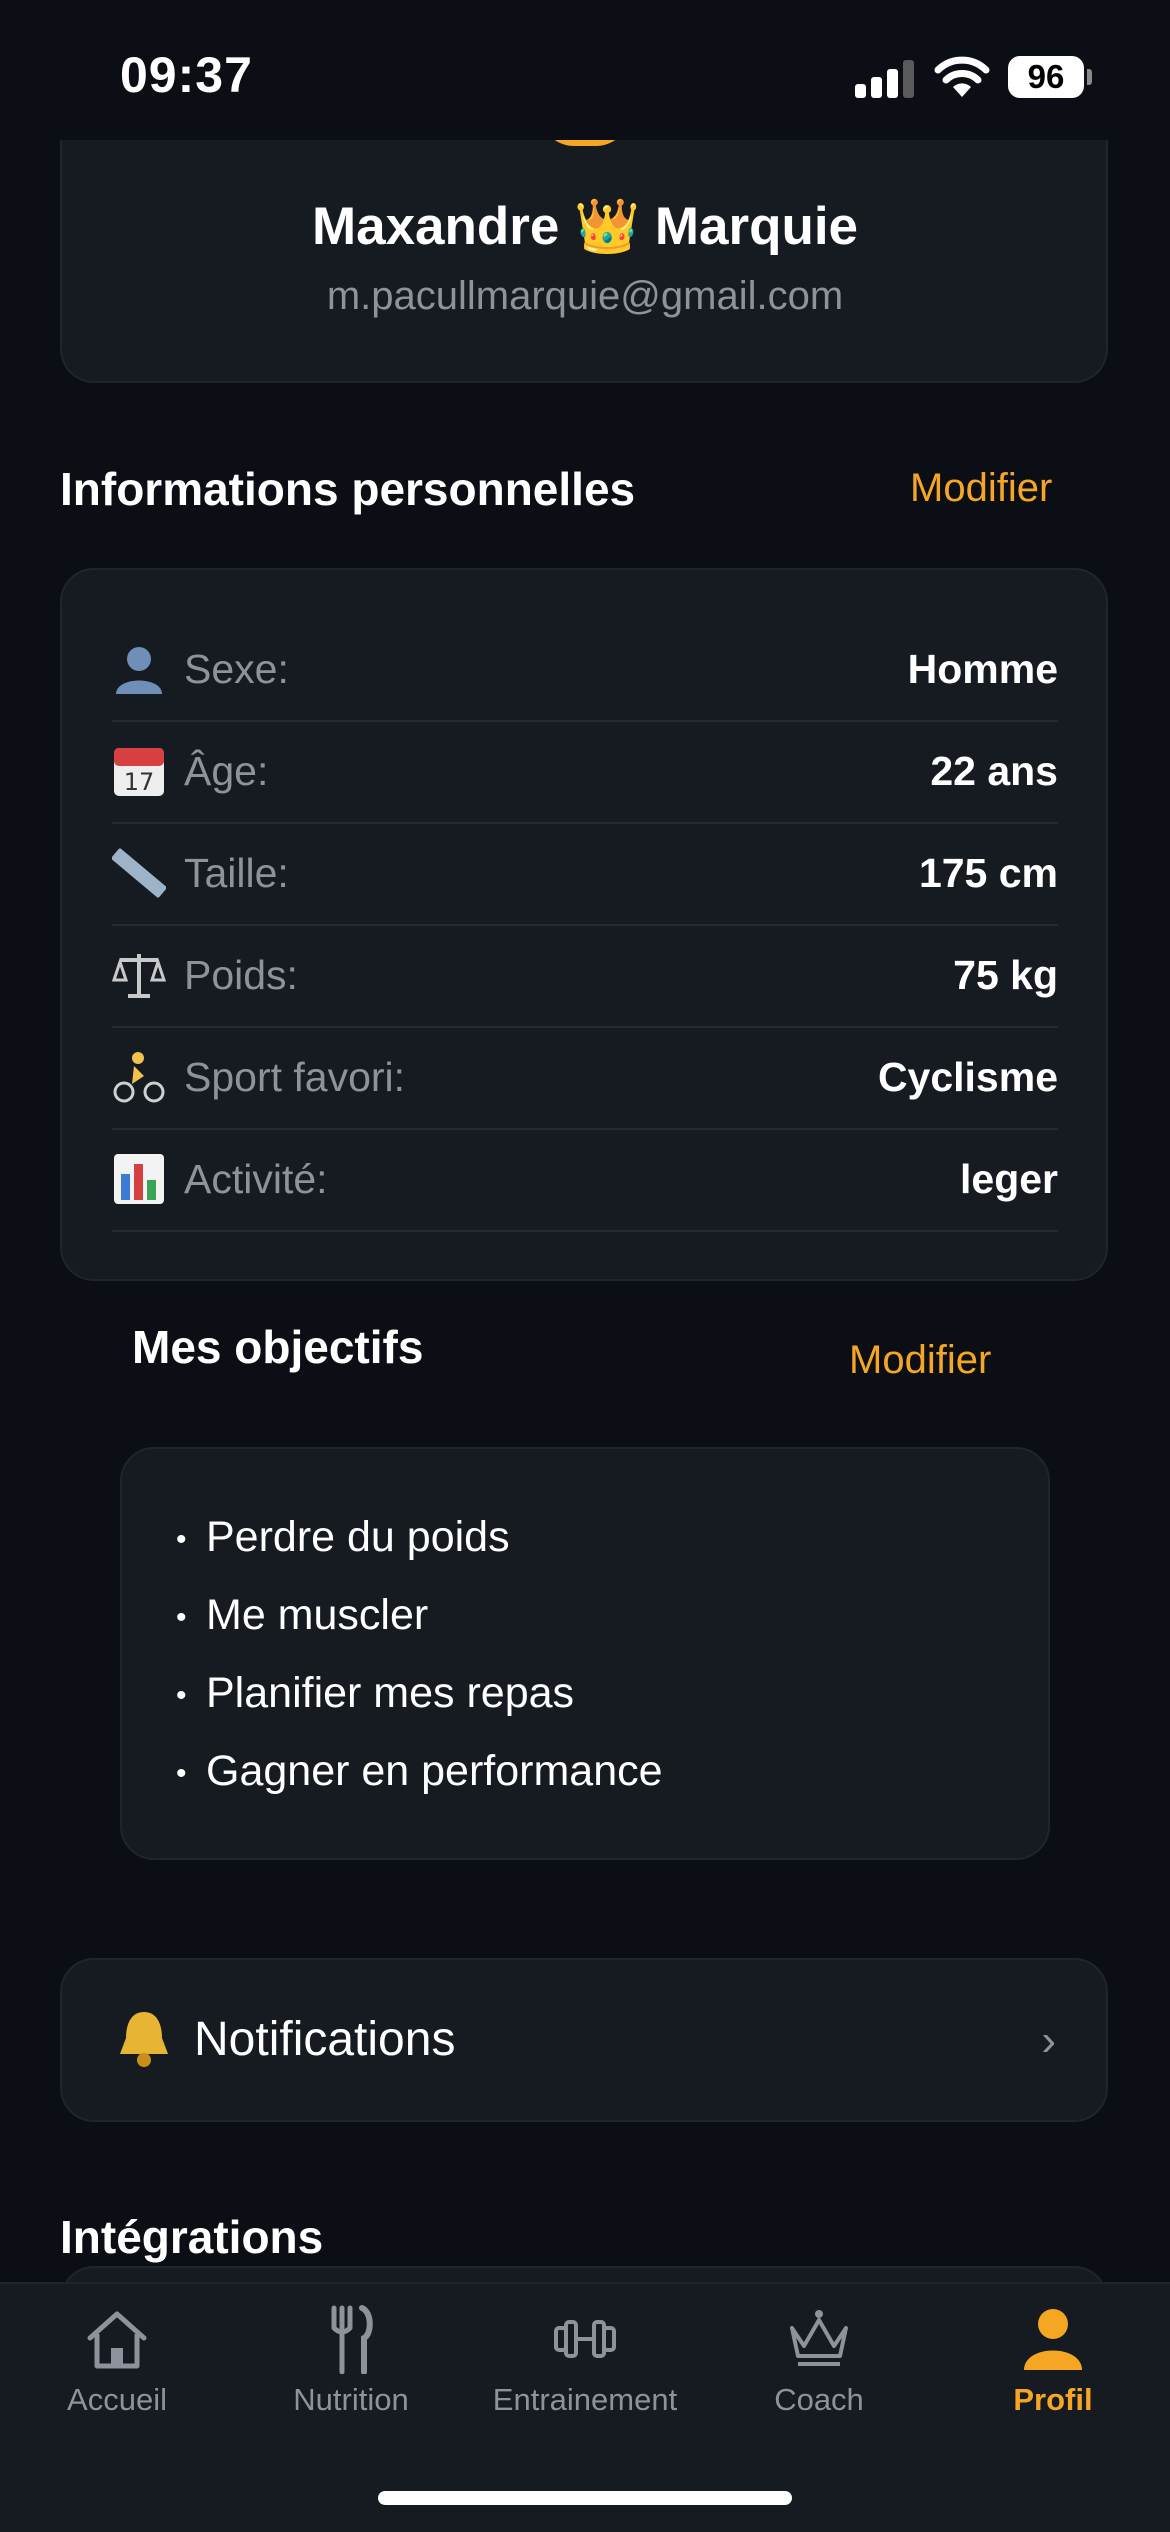 Image resolution: width=1170 pixels, height=2532 pixels. I want to click on info-value: leger, so click(1009, 1179).